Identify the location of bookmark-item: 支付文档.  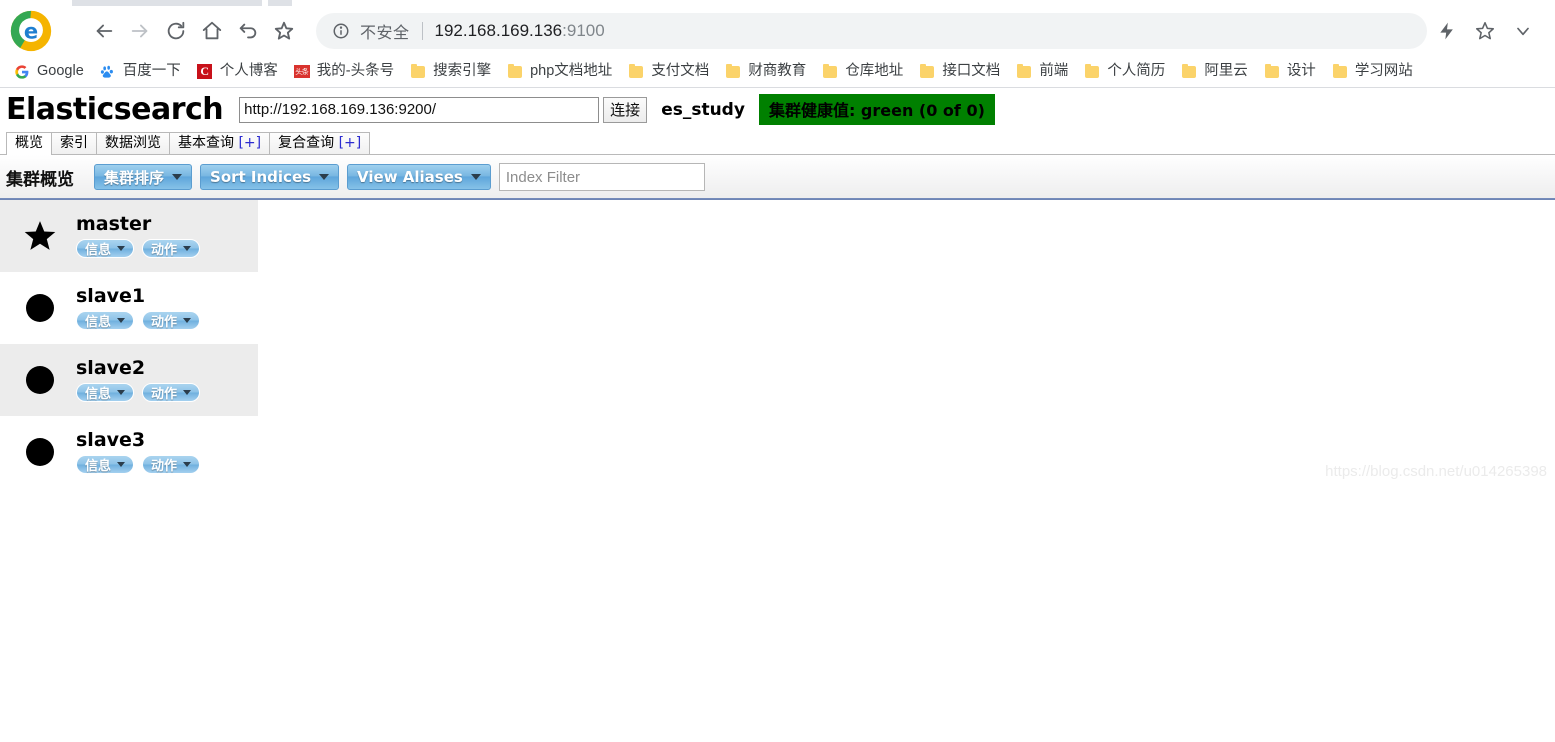
(668, 72).